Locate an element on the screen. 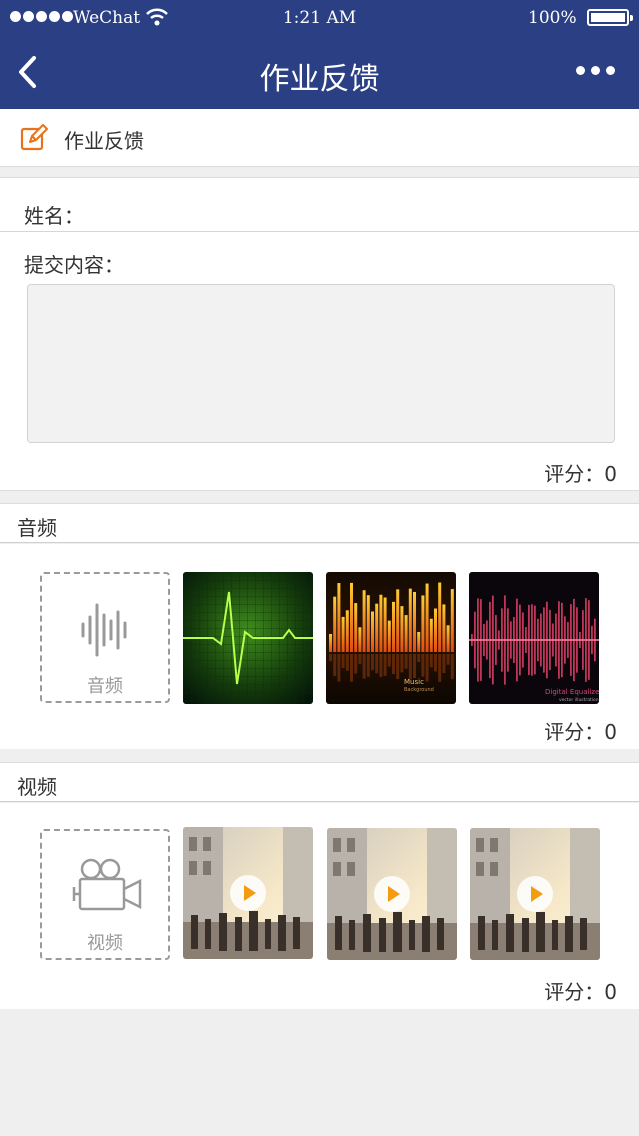 Image resolution: width=639 pixels, height=1136 pixels. more-menu-icon is located at coordinates (595, 70).